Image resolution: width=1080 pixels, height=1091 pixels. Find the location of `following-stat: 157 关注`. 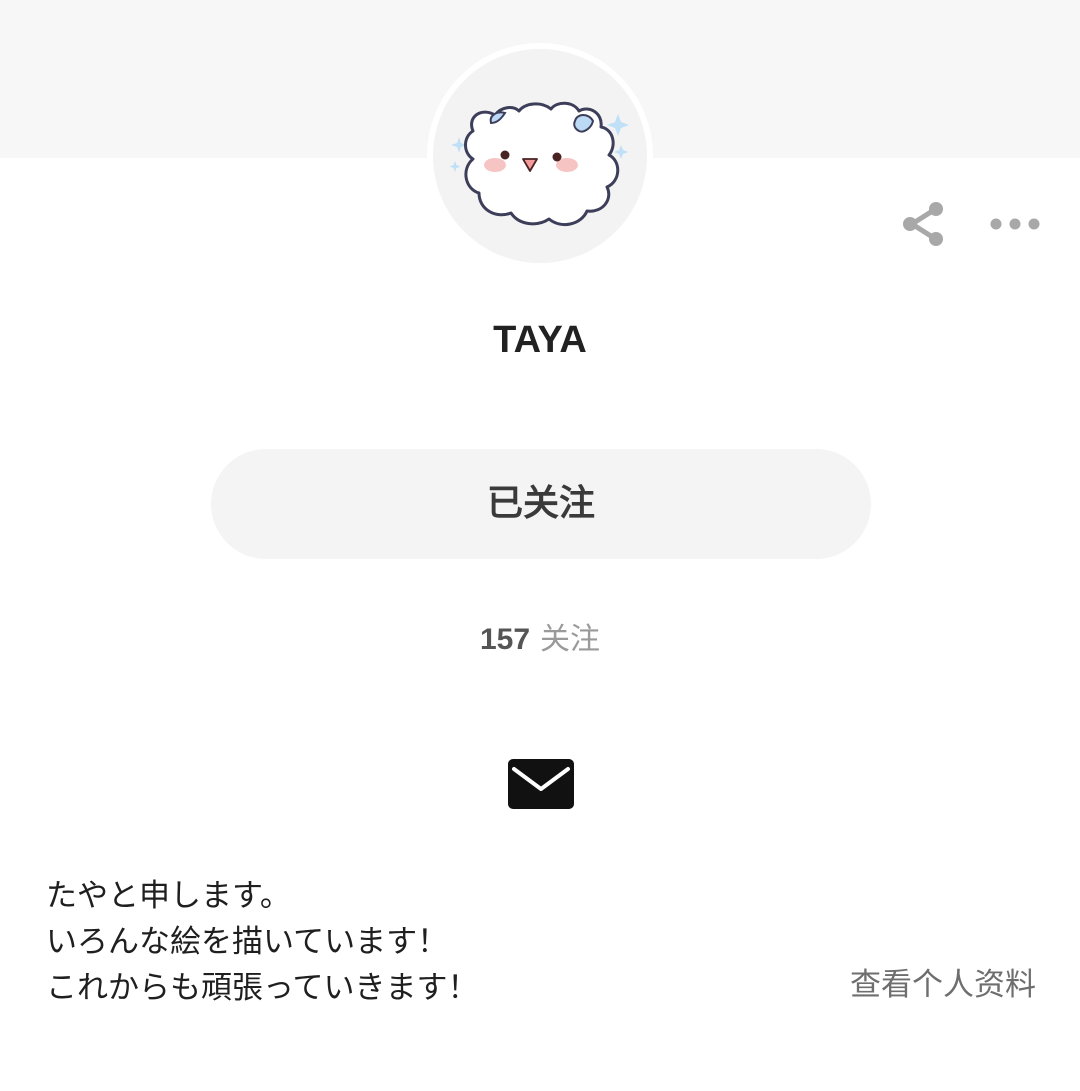

following-stat: 157 关注 is located at coordinates (540, 640).